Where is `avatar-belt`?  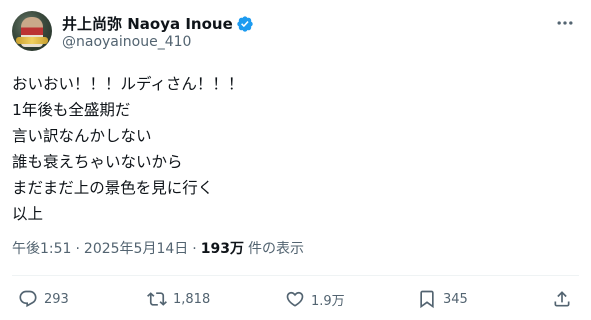
avatar-belt is located at coordinates (32, 40).